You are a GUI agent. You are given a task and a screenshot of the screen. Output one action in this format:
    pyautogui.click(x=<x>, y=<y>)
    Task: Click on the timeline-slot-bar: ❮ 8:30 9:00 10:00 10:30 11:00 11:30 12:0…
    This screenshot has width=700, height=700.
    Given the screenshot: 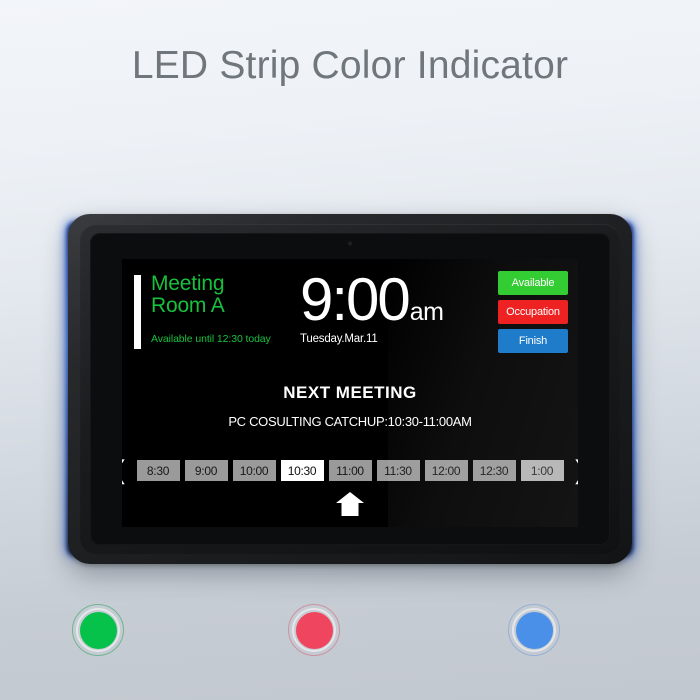 What is the action you would take?
    pyautogui.click(x=350, y=470)
    